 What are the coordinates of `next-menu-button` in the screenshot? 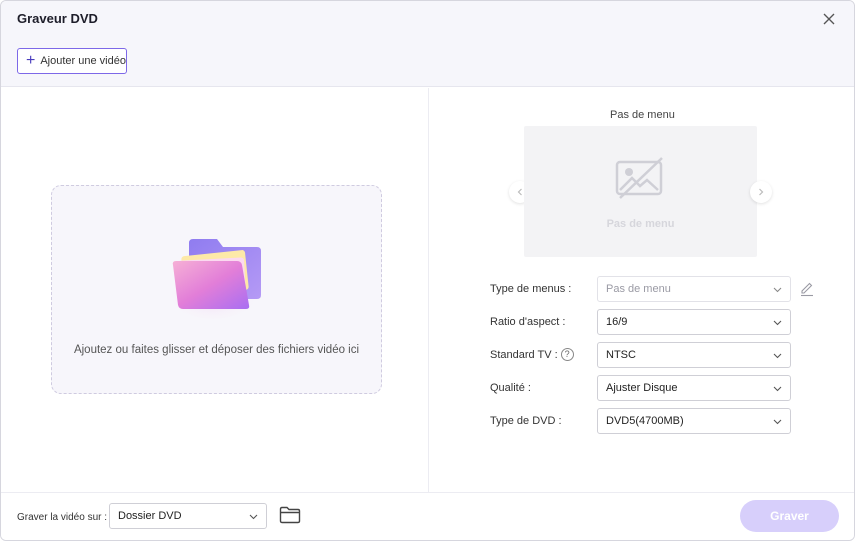 It's located at (761, 192).